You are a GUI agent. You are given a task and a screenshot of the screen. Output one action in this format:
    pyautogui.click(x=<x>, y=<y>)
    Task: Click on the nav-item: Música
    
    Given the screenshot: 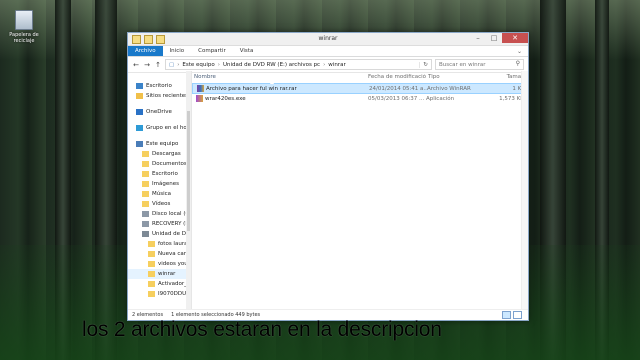 What is the action you would take?
    pyautogui.click(x=159, y=194)
    